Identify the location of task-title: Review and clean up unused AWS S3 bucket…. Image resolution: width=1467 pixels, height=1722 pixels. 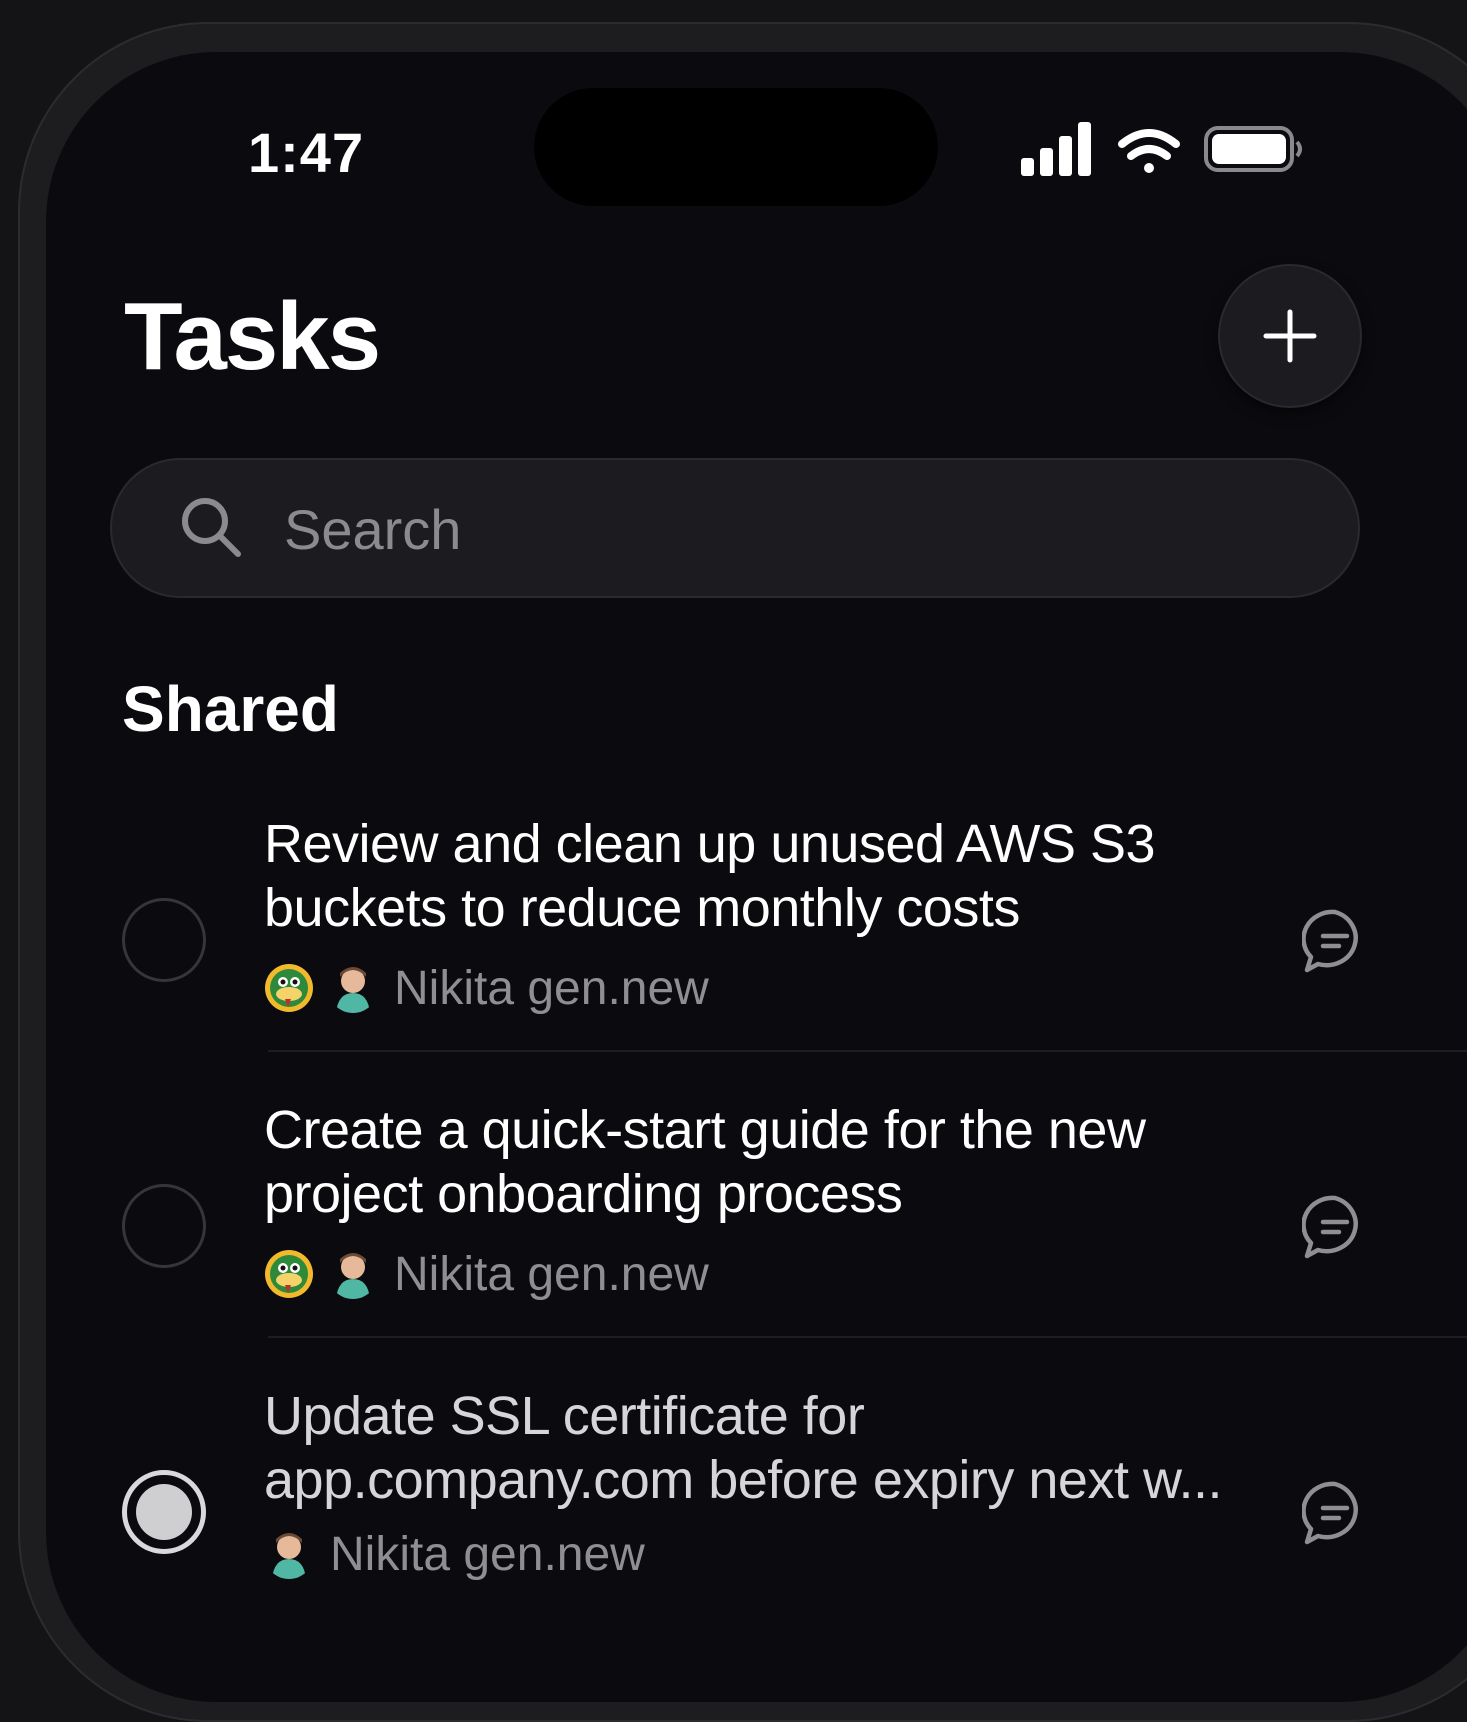
(769, 876).